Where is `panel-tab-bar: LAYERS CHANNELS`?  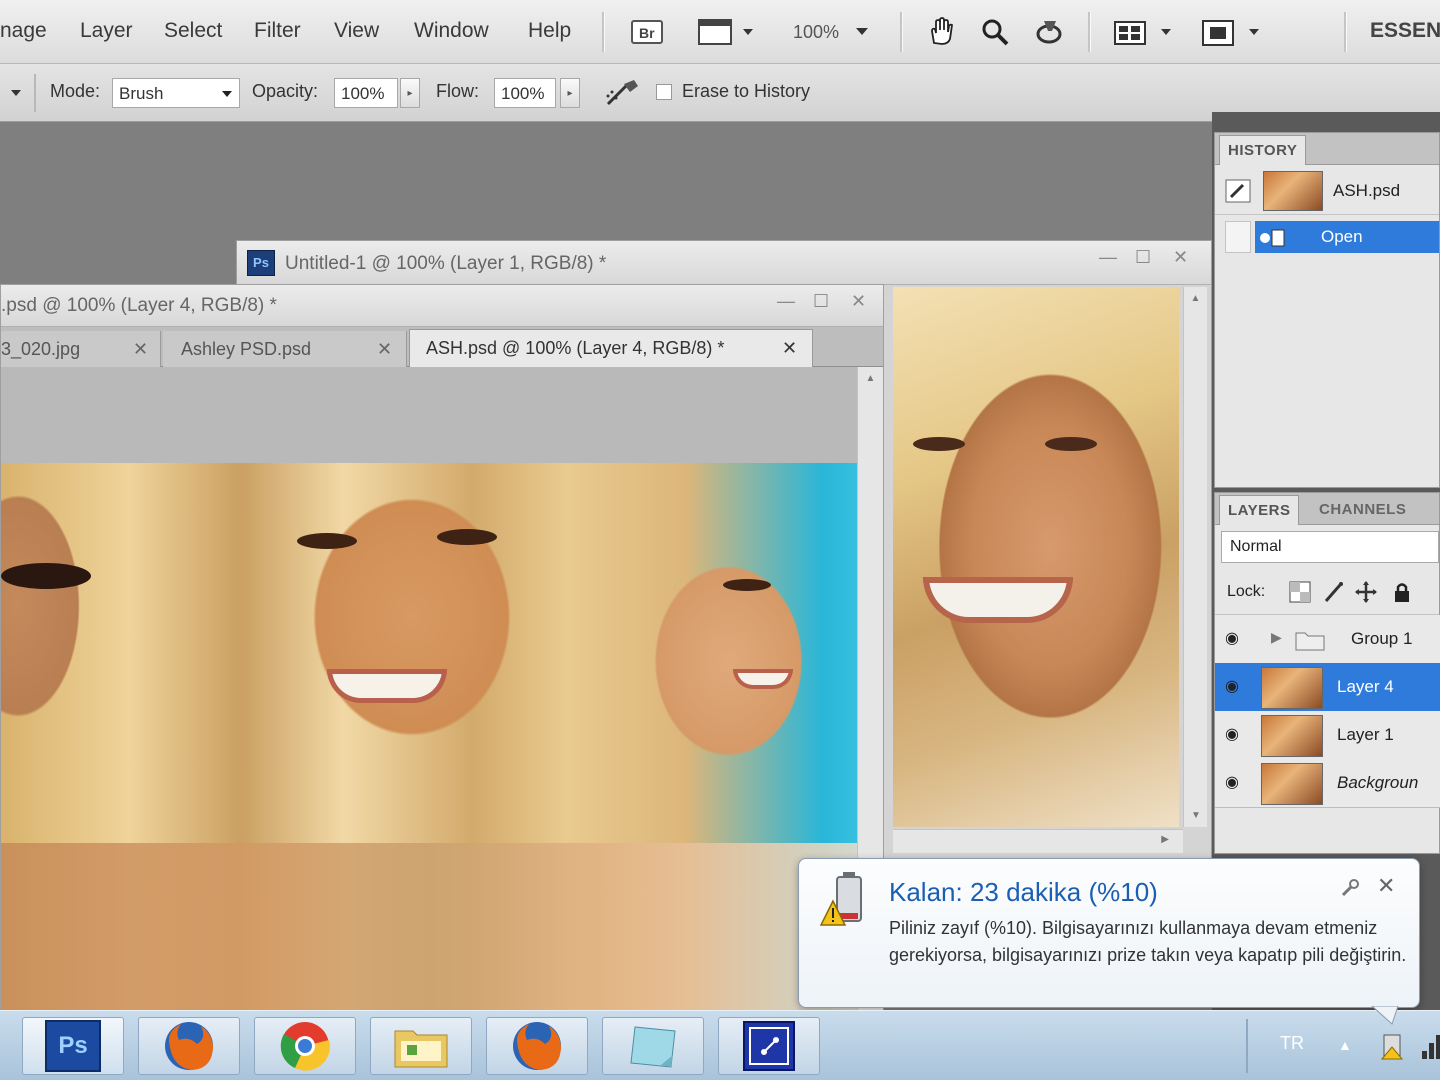 panel-tab-bar: LAYERS CHANNELS is located at coordinates (1327, 509).